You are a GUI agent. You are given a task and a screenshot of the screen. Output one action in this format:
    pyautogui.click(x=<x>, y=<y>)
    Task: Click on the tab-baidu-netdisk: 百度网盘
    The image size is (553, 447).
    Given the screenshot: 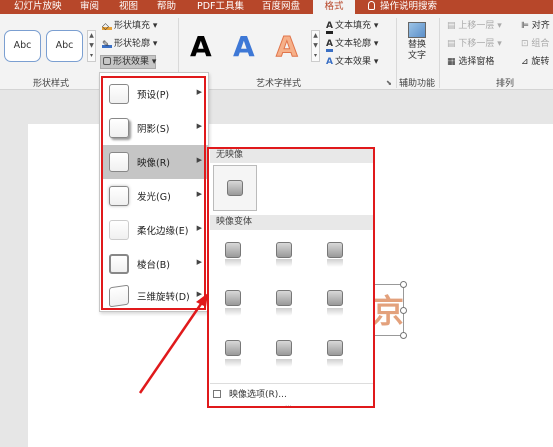 What is the action you would take?
    pyautogui.click(x=281, y=7)
    